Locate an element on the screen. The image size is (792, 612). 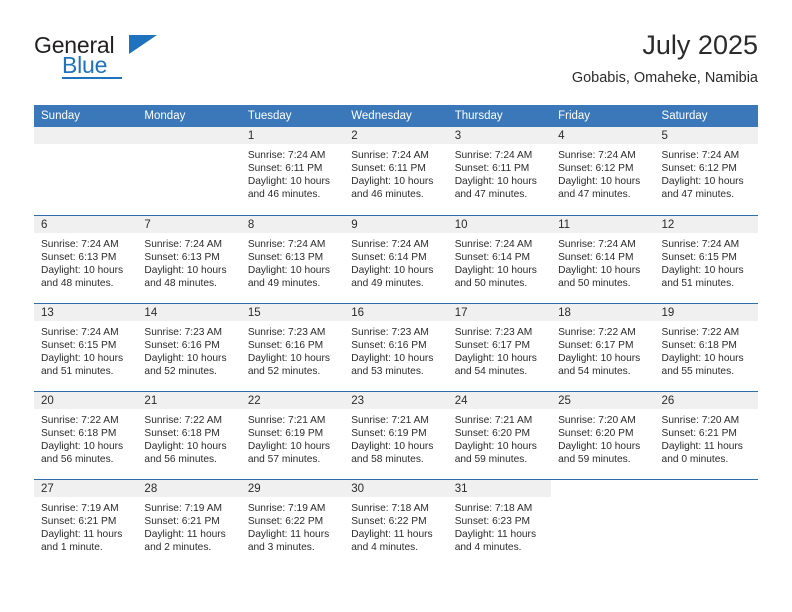
sunrise-text: Sunrise: 7:18 AM is located at coordinates (493, 508).